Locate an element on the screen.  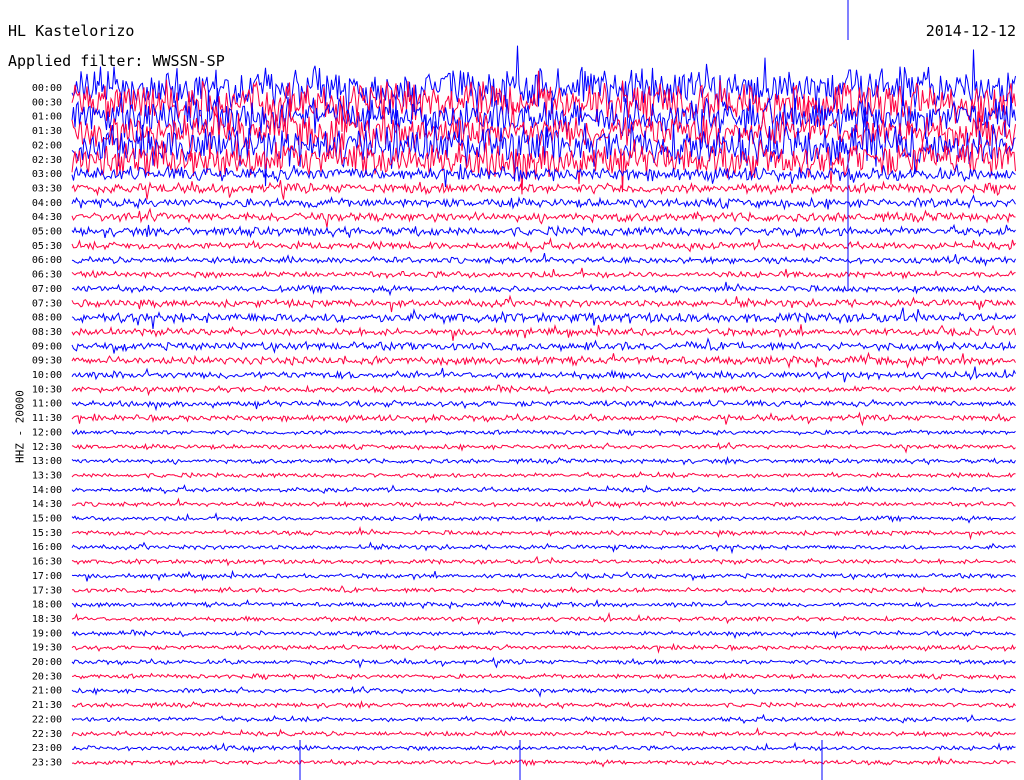
y-tick-label: 20:30 is located at coordinates (47, 676).